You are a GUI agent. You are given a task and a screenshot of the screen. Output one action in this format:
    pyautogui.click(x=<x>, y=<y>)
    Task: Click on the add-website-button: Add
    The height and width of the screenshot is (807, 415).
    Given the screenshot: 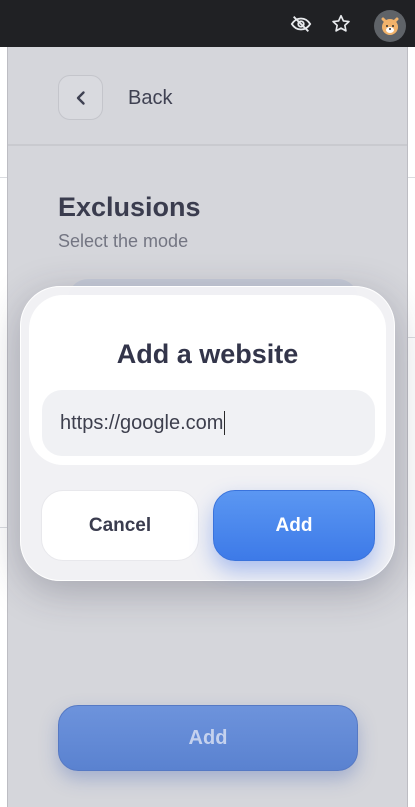 What is the action you would take?
    pyautogui.click(x=208, y=738)
    